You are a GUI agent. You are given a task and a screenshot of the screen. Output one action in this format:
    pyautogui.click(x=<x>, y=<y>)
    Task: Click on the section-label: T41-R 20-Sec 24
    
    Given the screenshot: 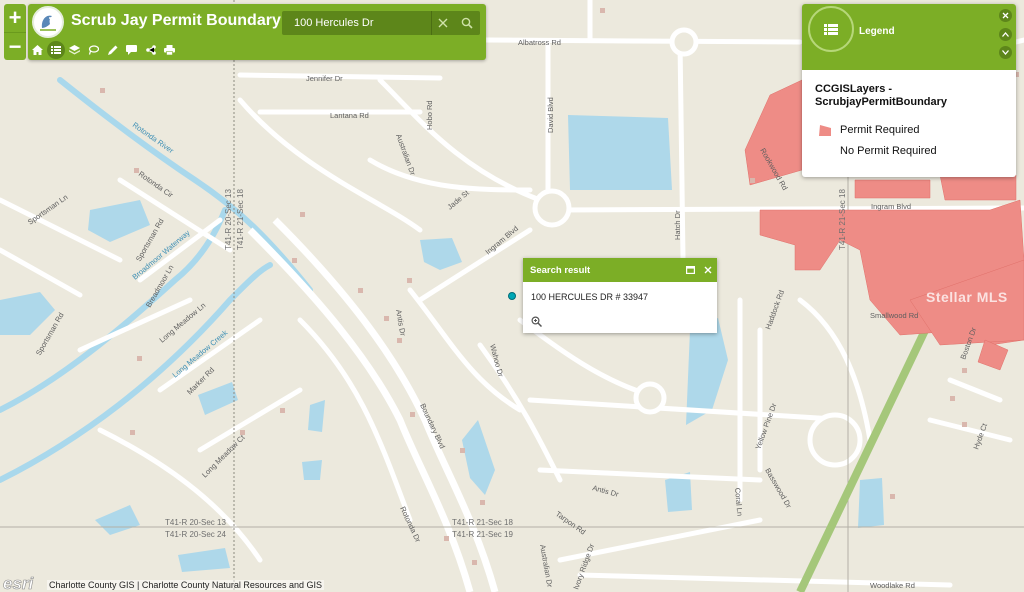 What is the action you would take?
    pyautogui.click(x=195, y=534)
    